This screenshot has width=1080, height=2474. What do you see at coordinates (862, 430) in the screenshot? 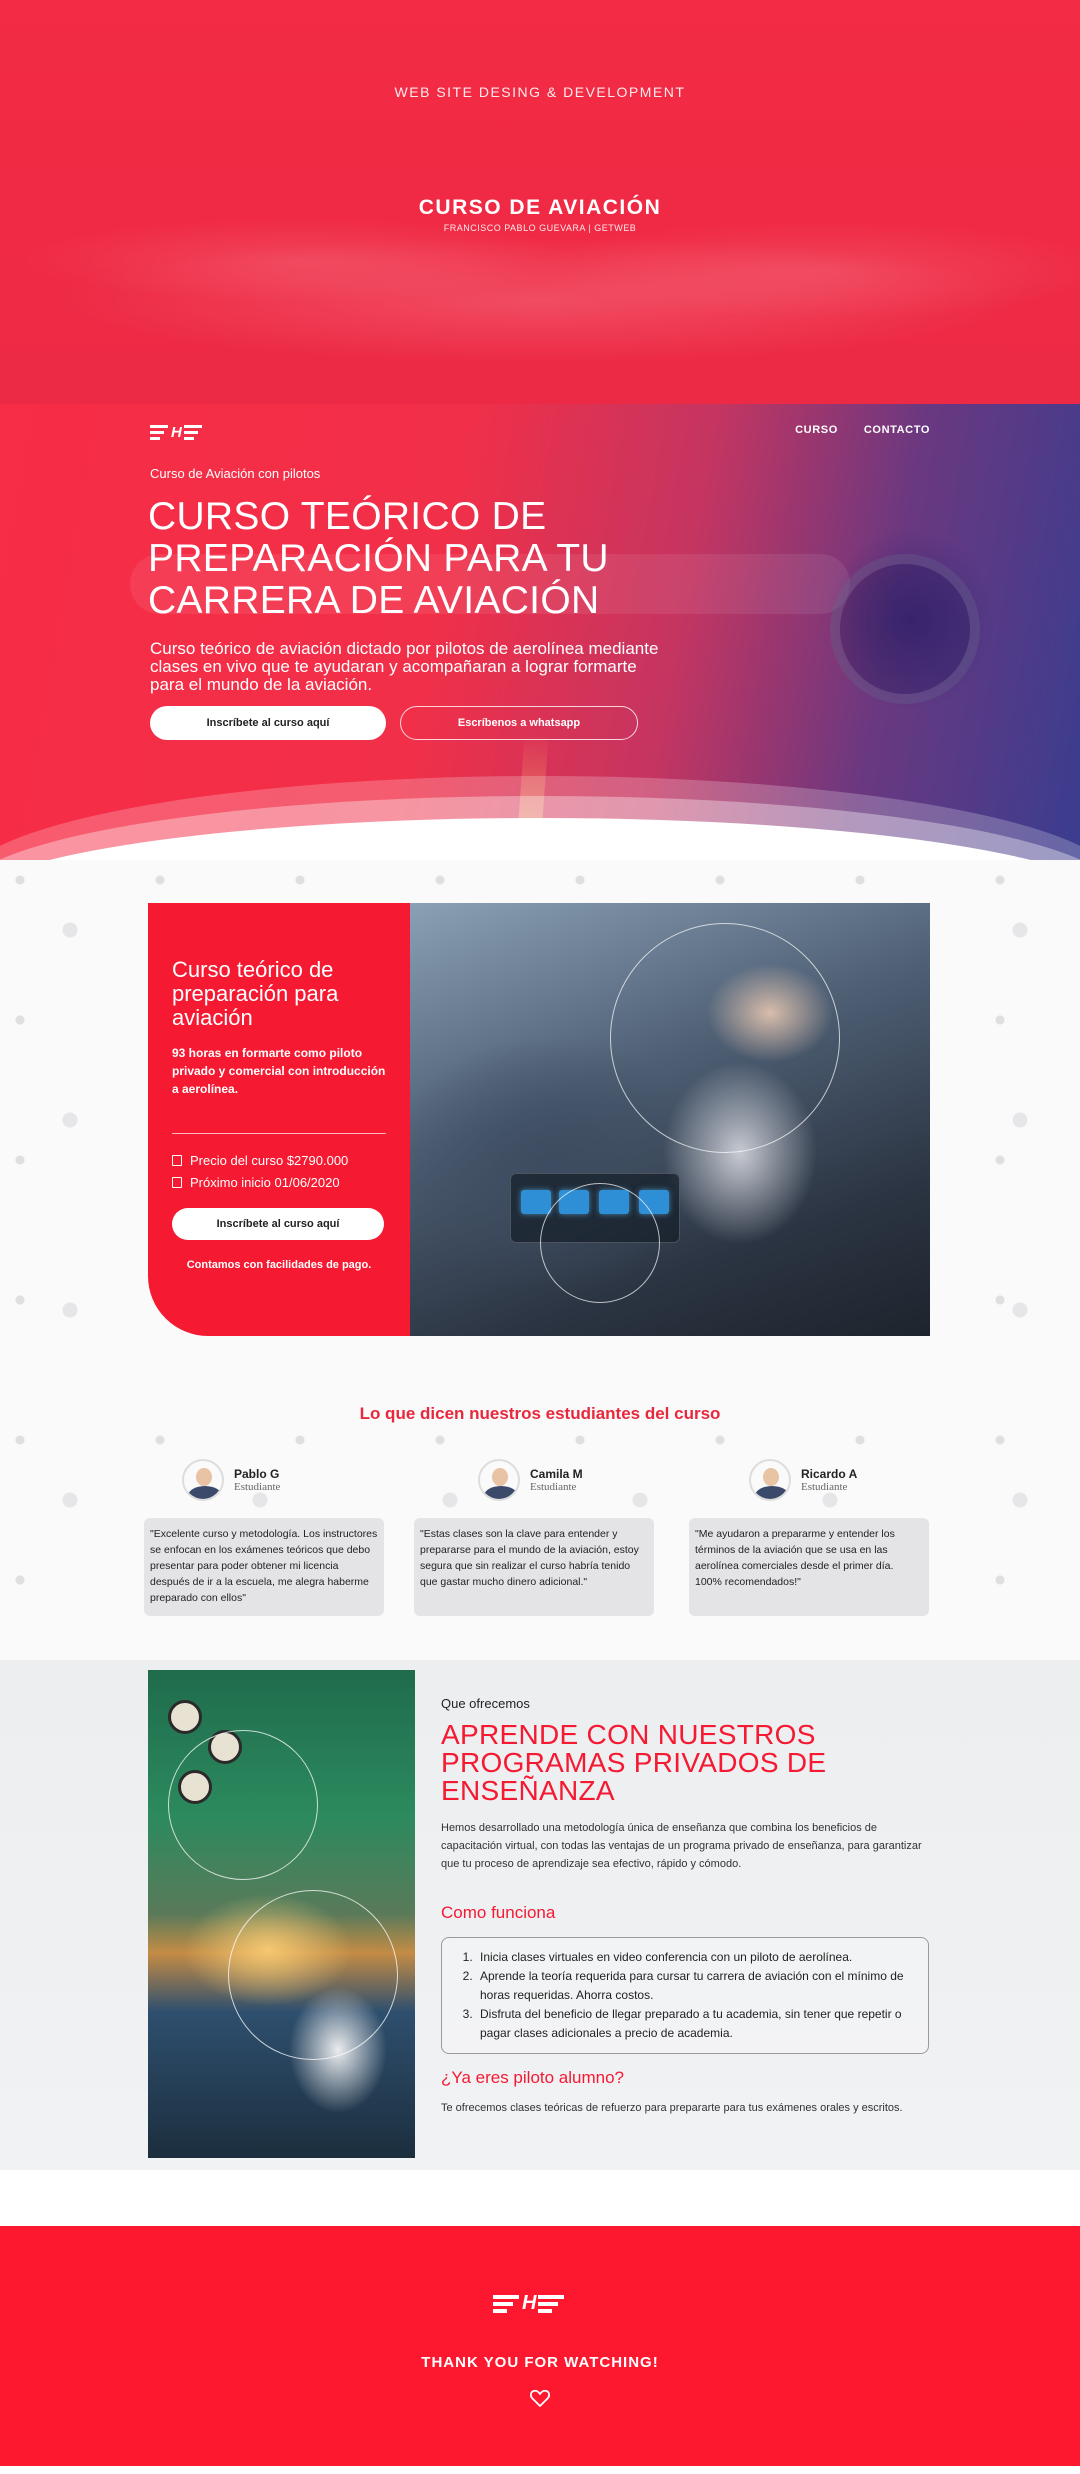
I see `main-nav: CURSO CONTACTO` at bounding box center [862, 430].